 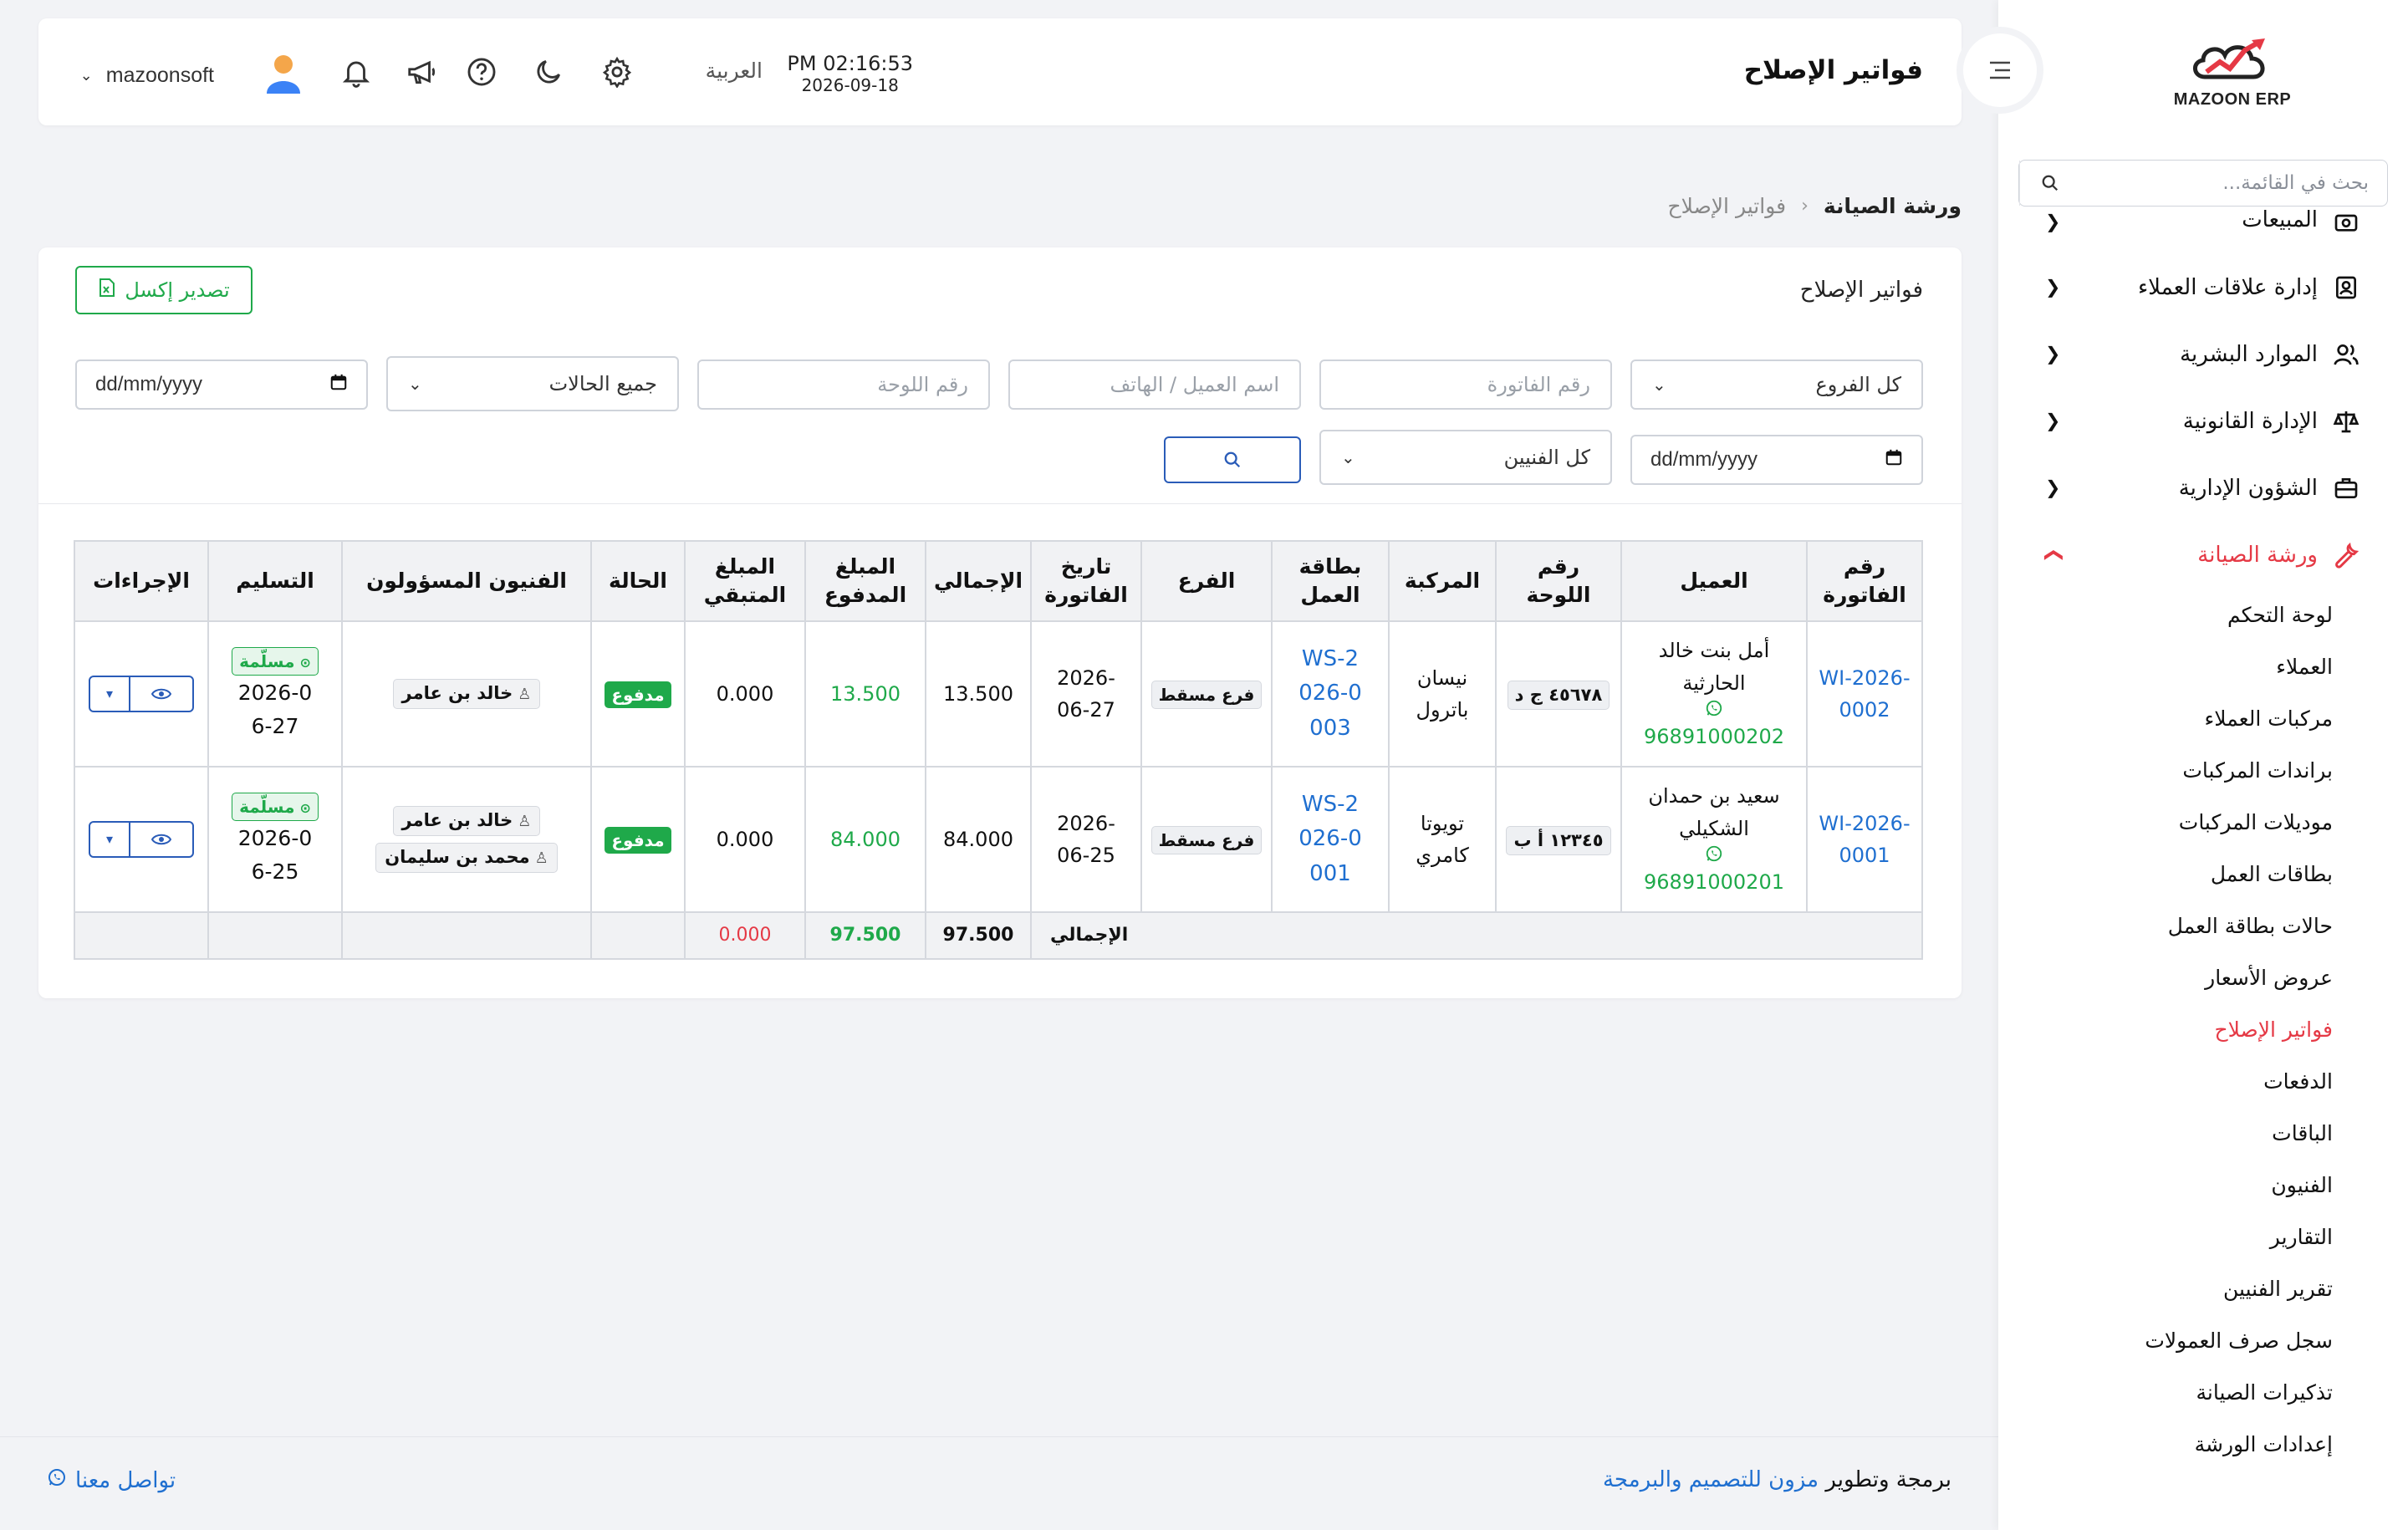 I want to click on sidebar-subitem-technicians-report: تقرير الفنيين, so click(x=2165, y=1288).